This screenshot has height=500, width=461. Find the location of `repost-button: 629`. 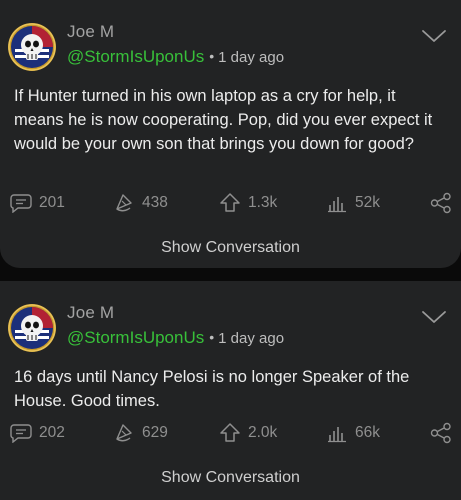

repost-button: 629 is located at coordinates (140, 433).